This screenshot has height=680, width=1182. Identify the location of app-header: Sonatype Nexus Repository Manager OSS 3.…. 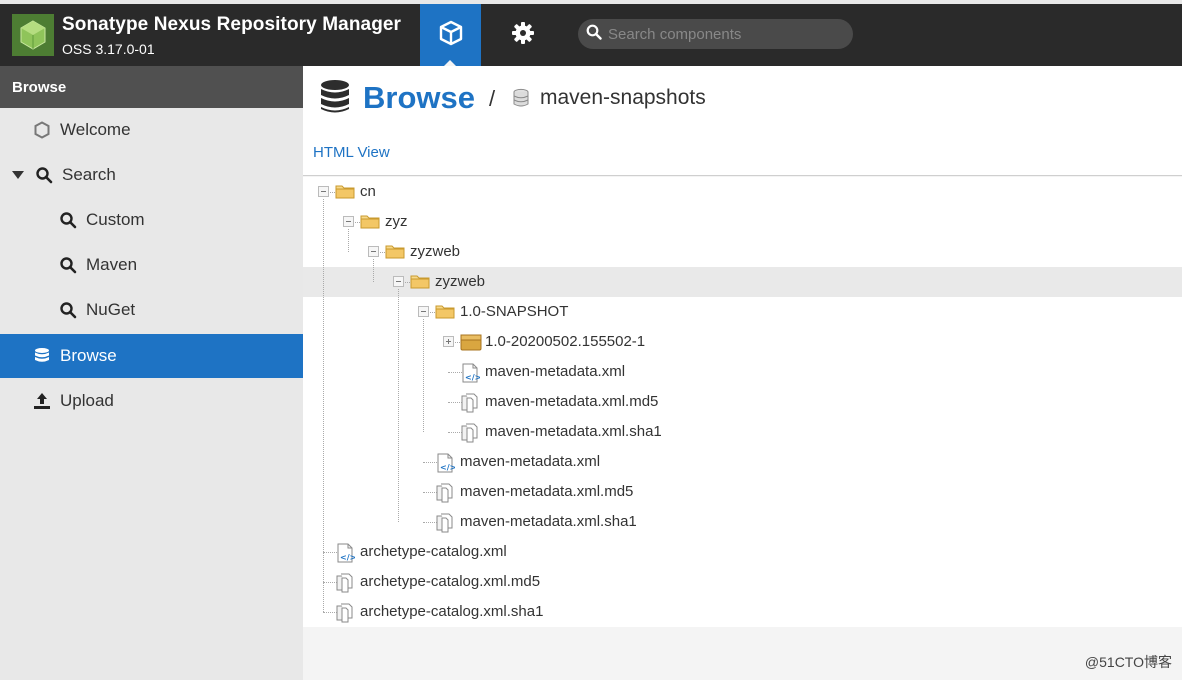
(591, 33).